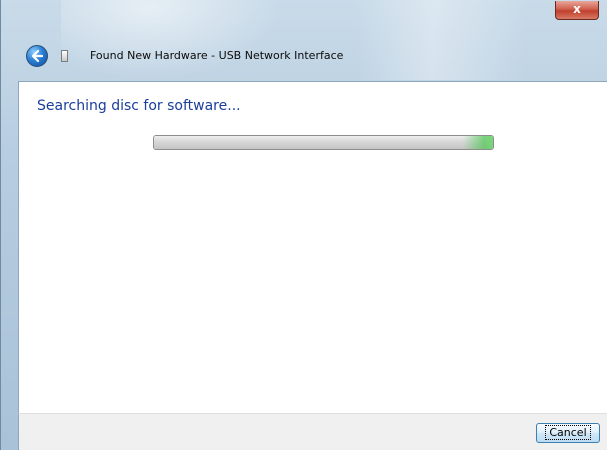  I want to click on cancel-button: Cancel, so click(568, 433).